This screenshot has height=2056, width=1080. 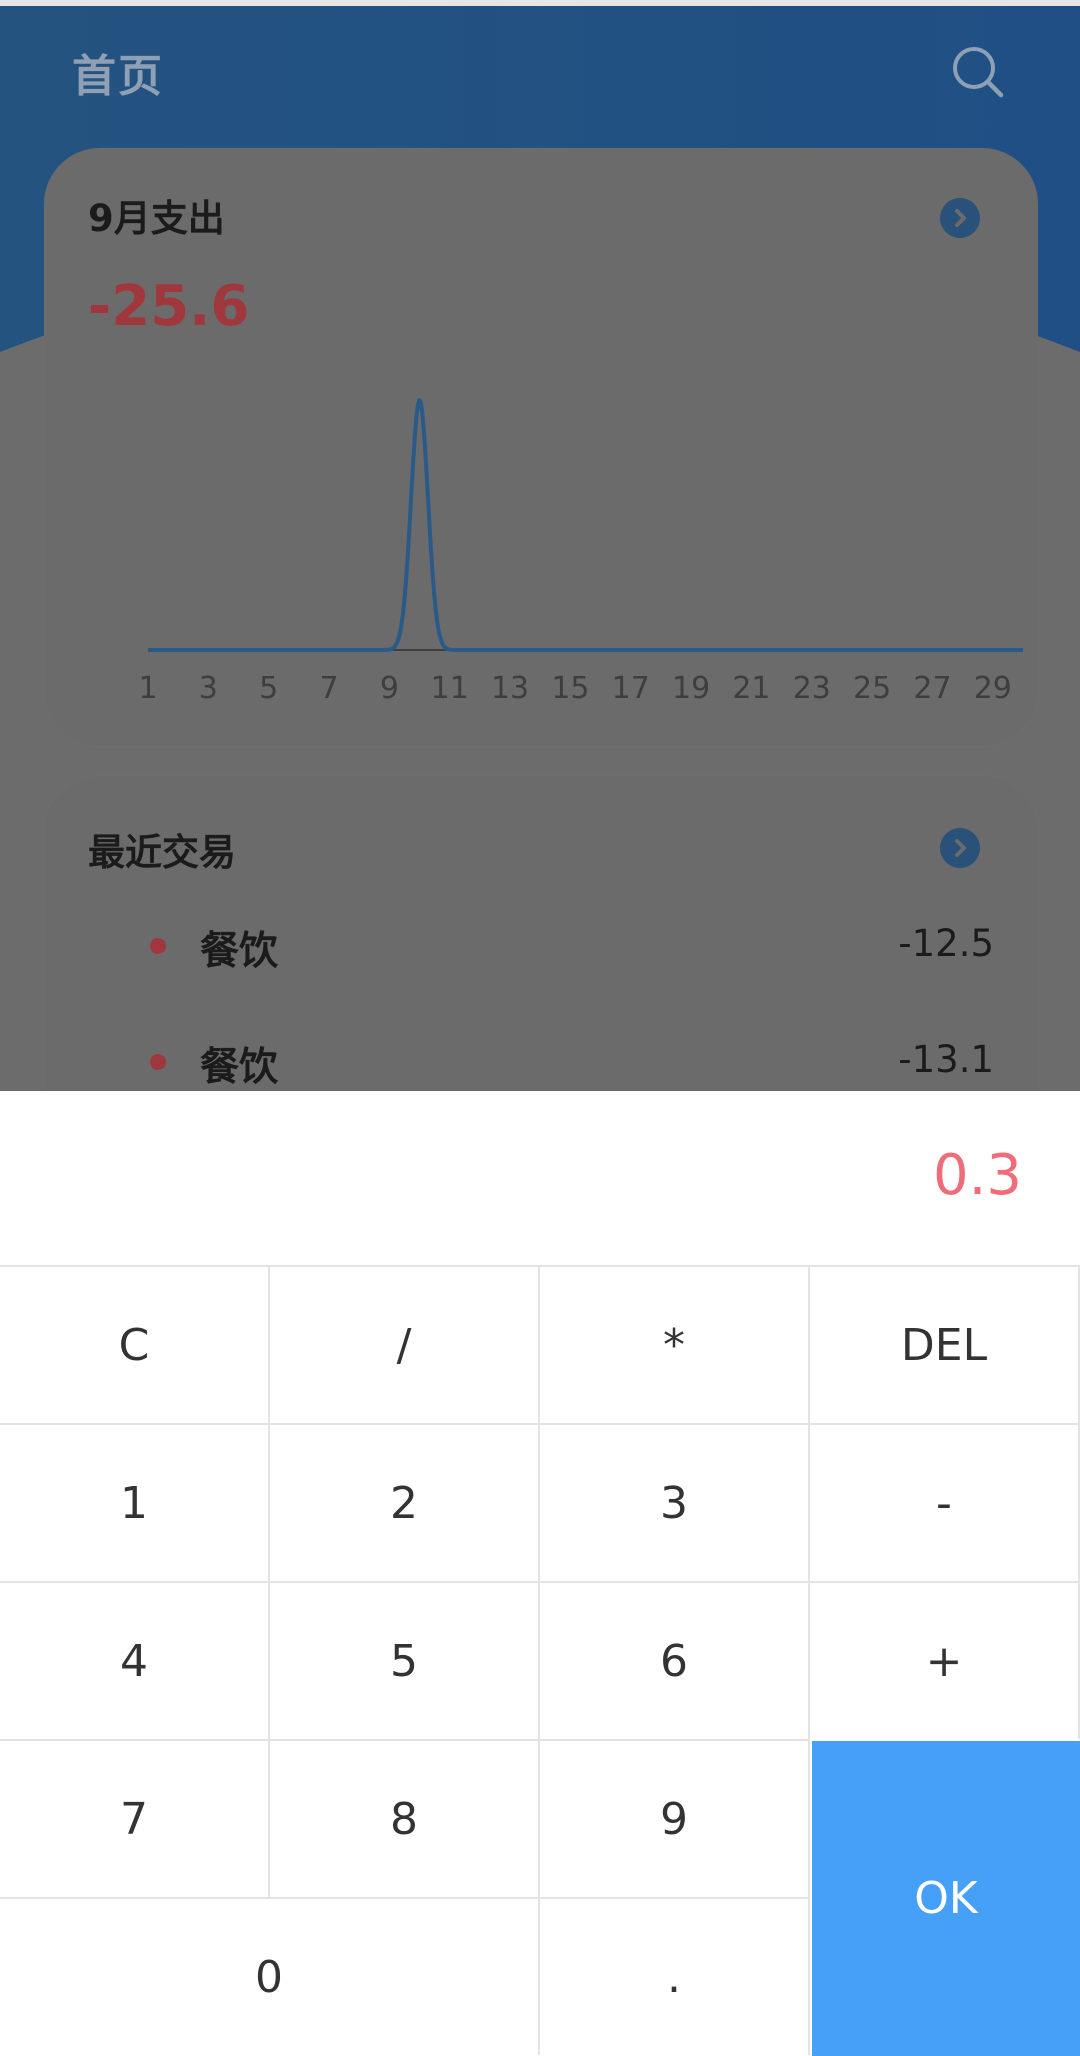 I want to click on key-plus: +, so click(x=945, y=1660).